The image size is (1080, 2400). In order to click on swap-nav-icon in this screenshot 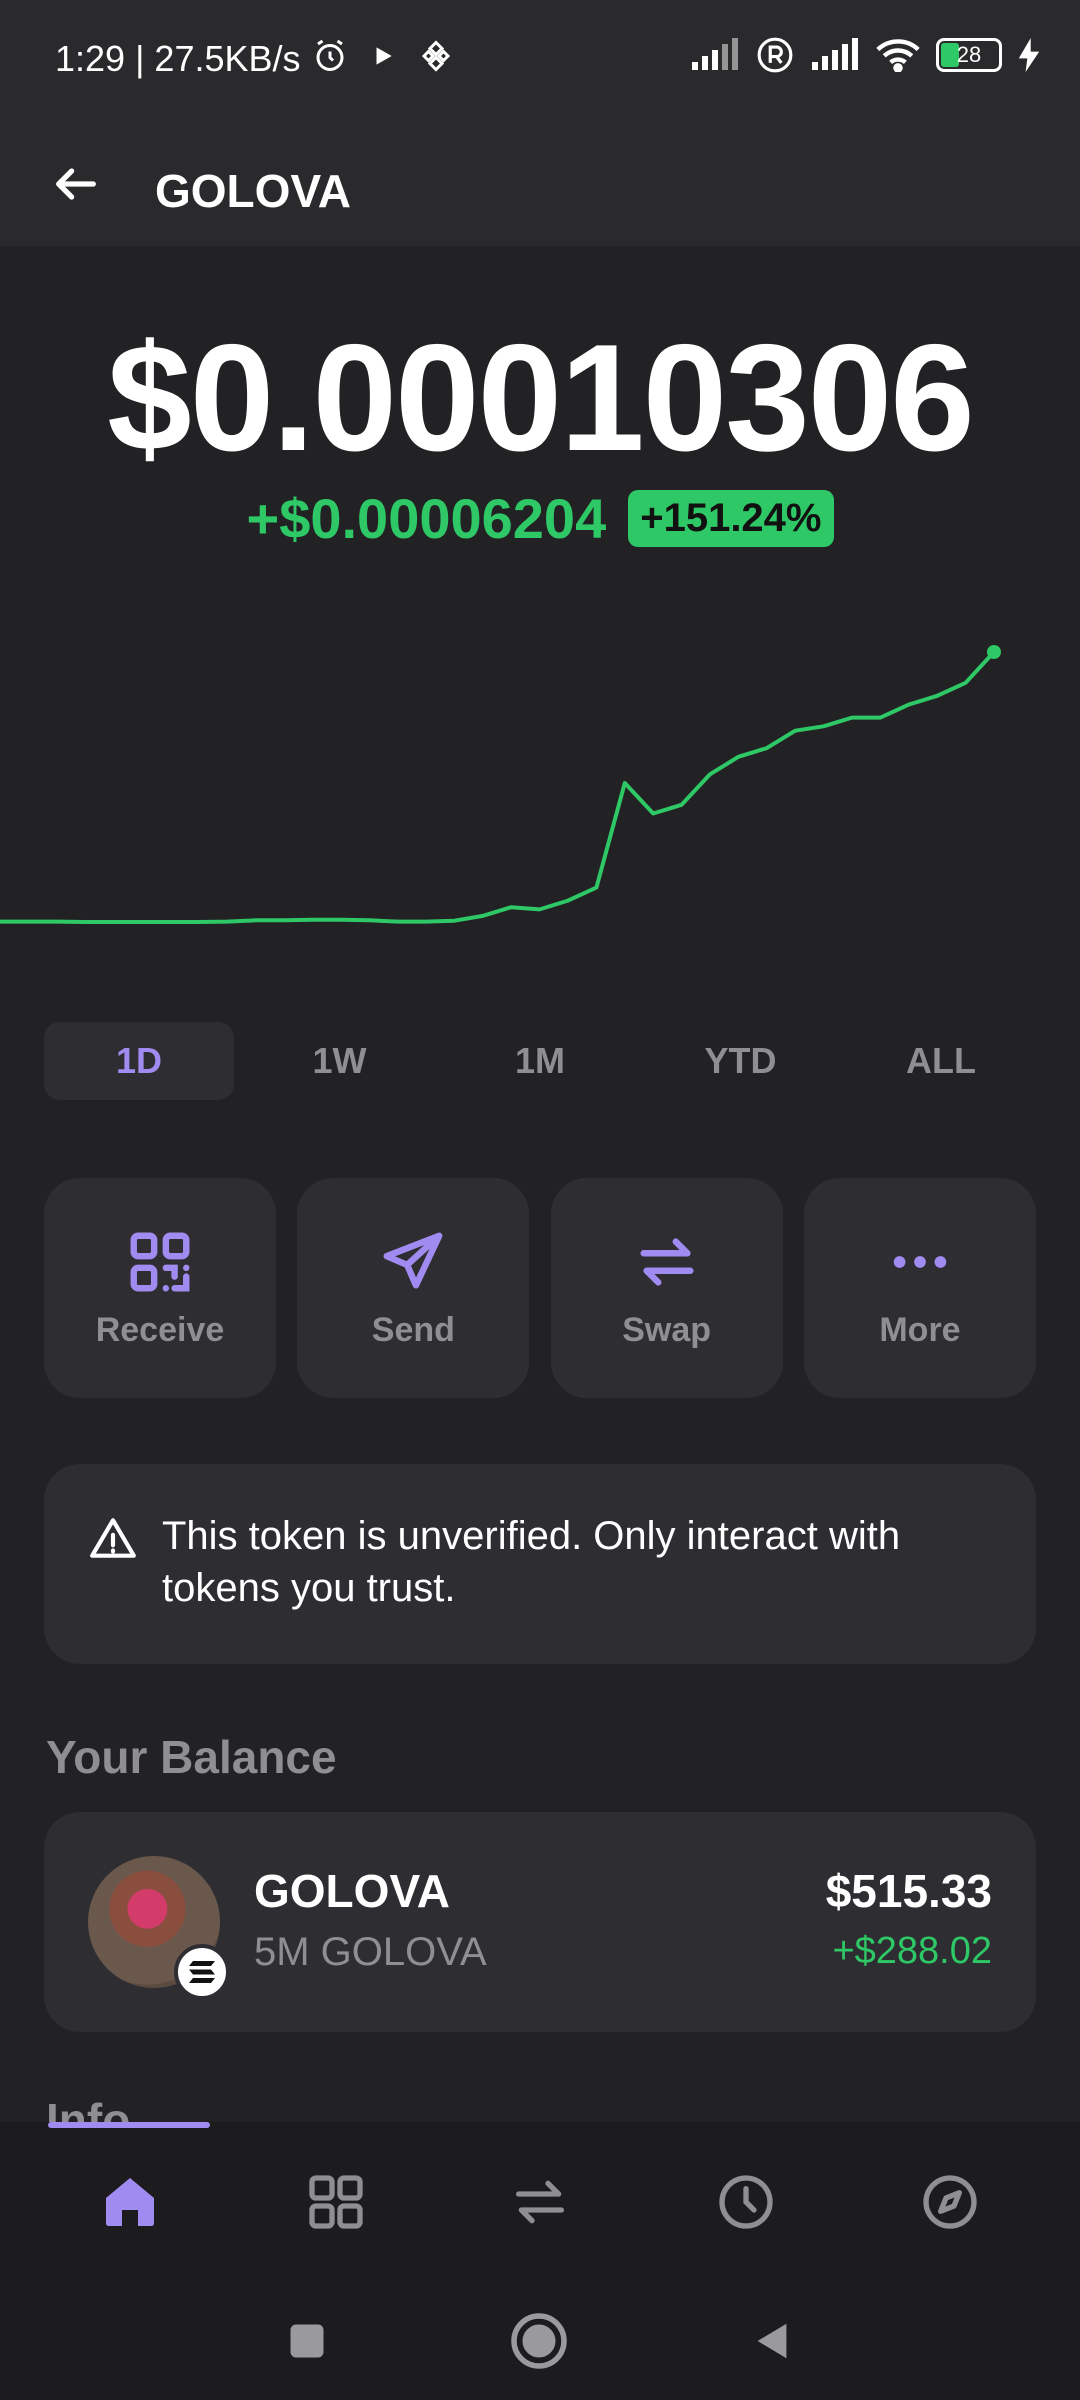, I will do `click(540, 2202)`.